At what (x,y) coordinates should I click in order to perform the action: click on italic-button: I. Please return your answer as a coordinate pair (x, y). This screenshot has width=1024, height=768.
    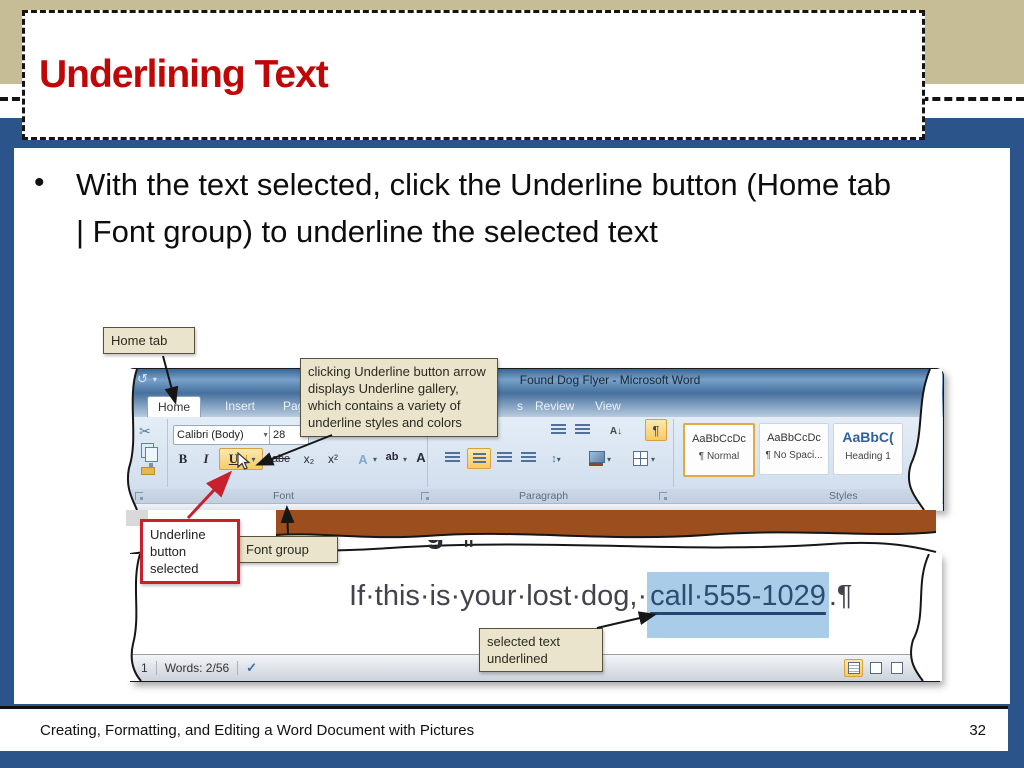
    Looking at the image, I should click on (206, 459).